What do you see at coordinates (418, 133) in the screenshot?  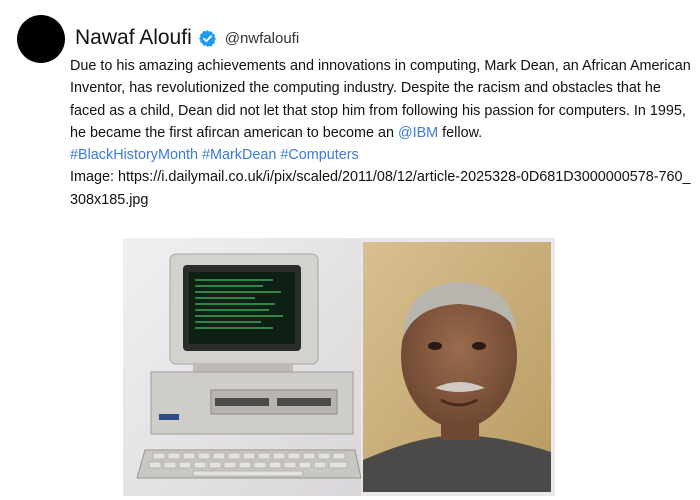 I see `ibm-mention-link: @IBM` at bounding box center [418, 133].